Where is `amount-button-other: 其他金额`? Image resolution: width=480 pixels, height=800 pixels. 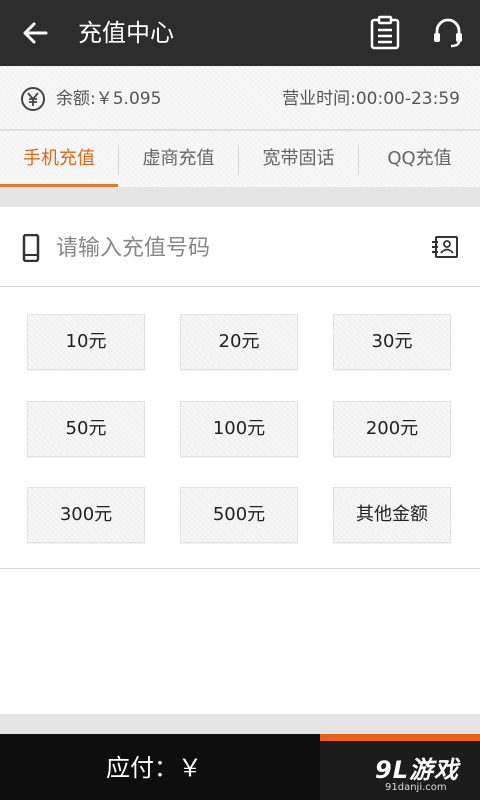 amount-button-other: 其他金额 is located at coordinates (392, 515).